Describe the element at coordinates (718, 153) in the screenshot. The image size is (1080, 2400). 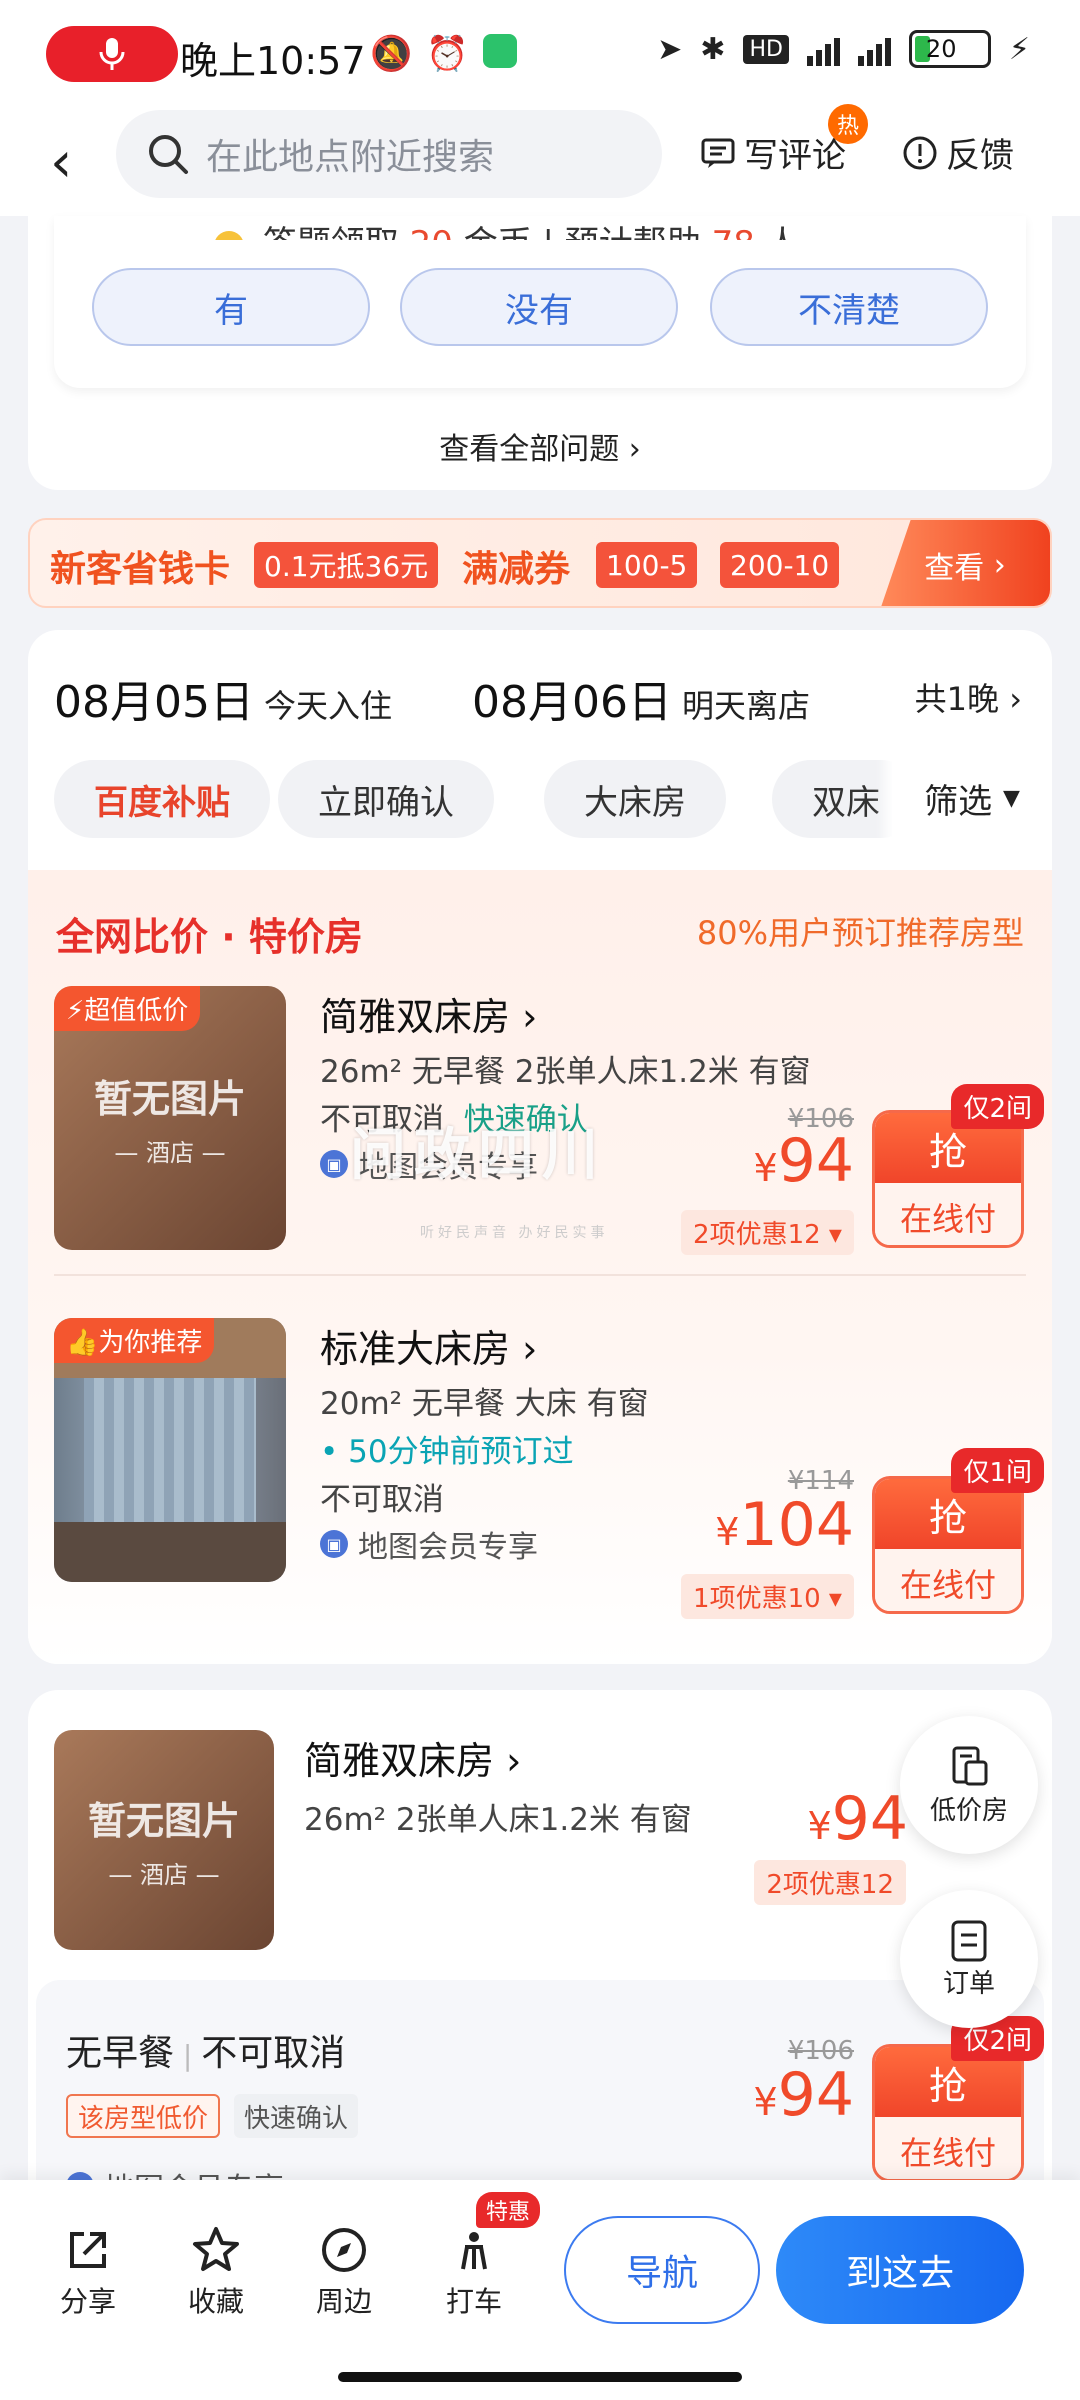
I see `comment-icon` at that location.